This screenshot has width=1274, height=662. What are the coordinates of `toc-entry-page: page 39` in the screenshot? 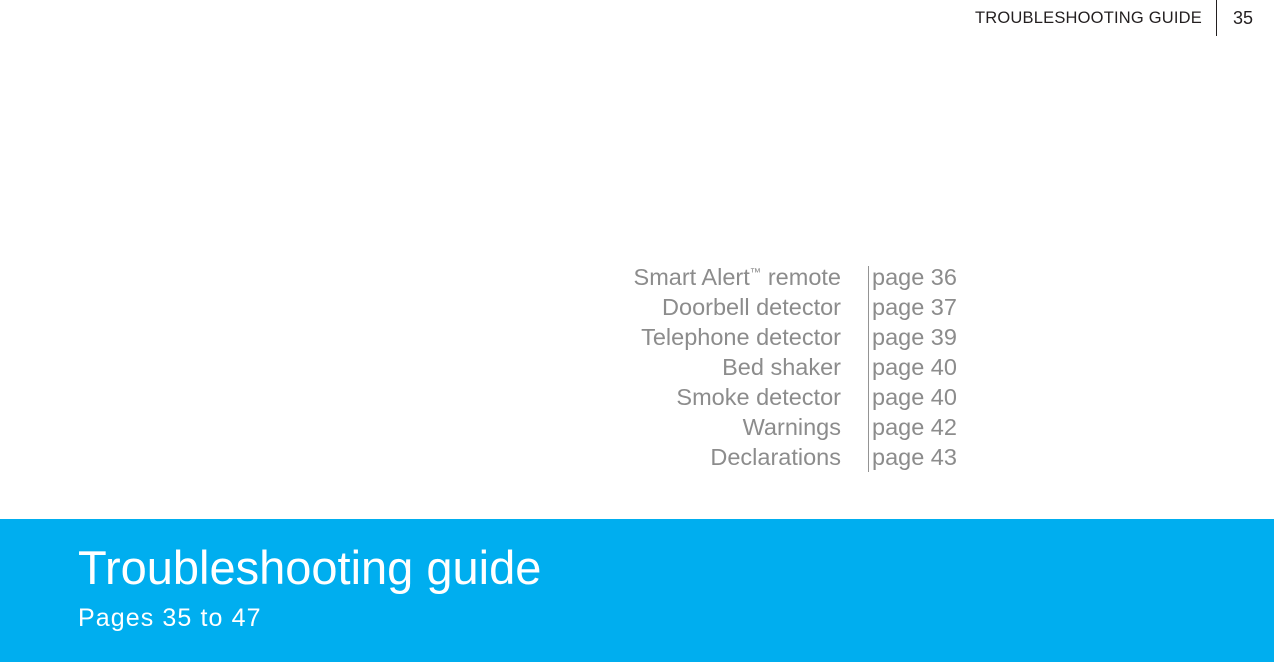 It's located at (914, 337).